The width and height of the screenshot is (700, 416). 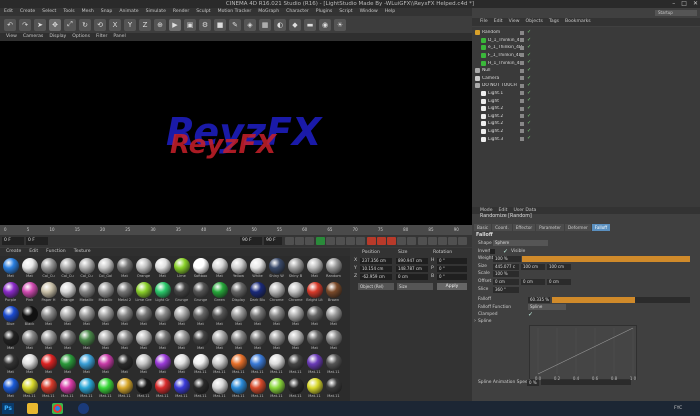 I want to click on material-item: Metallic, so click(x=86, y=294).